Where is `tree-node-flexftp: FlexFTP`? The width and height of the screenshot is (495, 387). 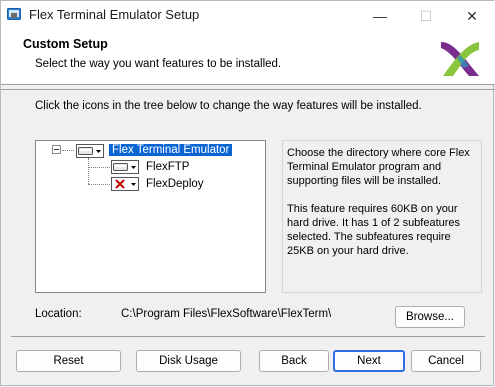 tree-node-flexftp: FlexFTP is located at coordinates (167, 167).